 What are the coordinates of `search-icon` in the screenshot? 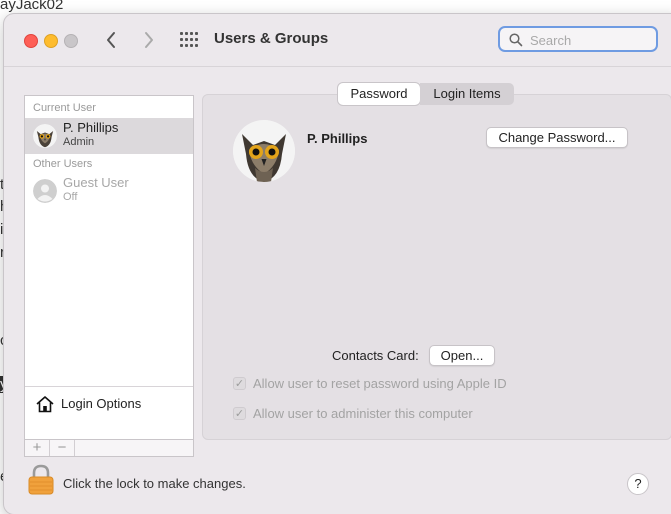 It's located at (516, 40).